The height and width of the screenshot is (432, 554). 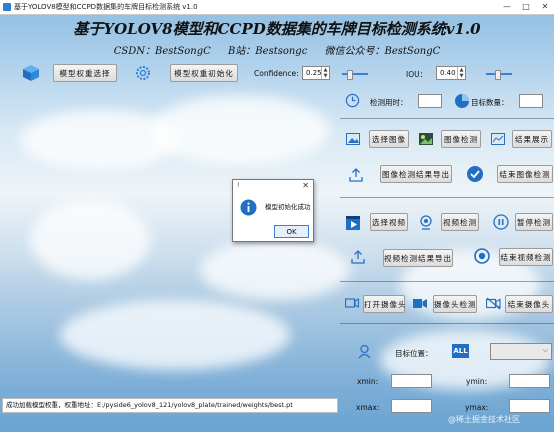 I want to click on xmax-label: xmax:, so click(x=368, y=407).